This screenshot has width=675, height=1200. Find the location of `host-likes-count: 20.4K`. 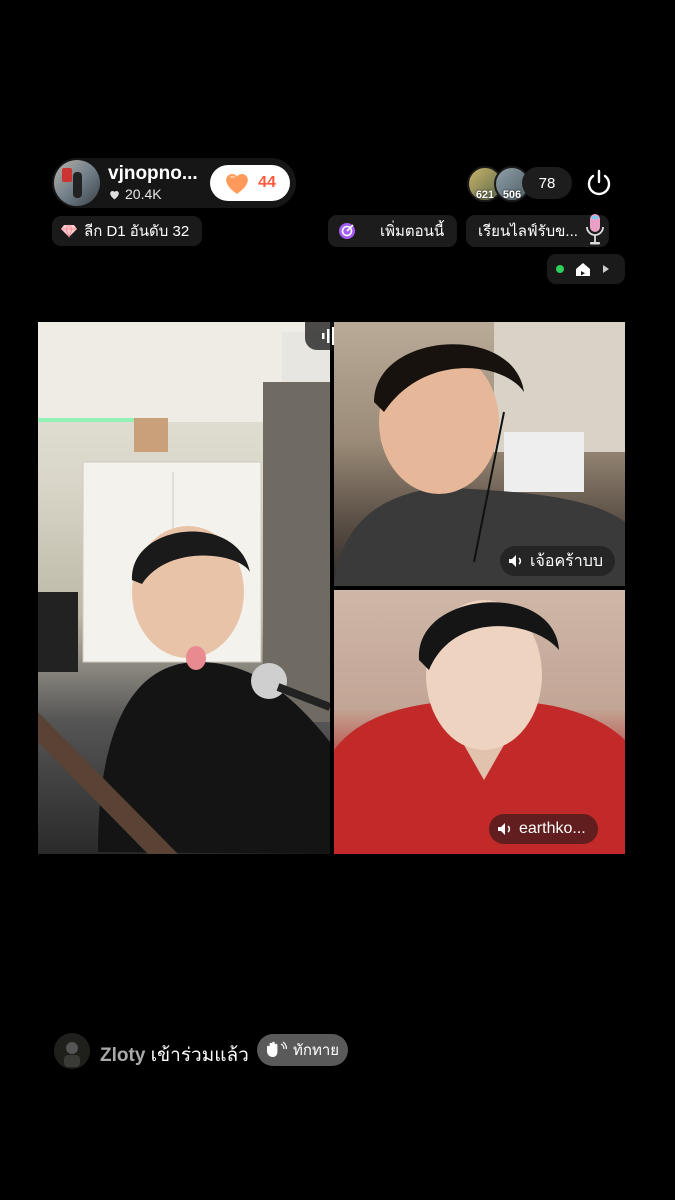

host-likes-count: 20.4K is located at coordinates (143, 194).